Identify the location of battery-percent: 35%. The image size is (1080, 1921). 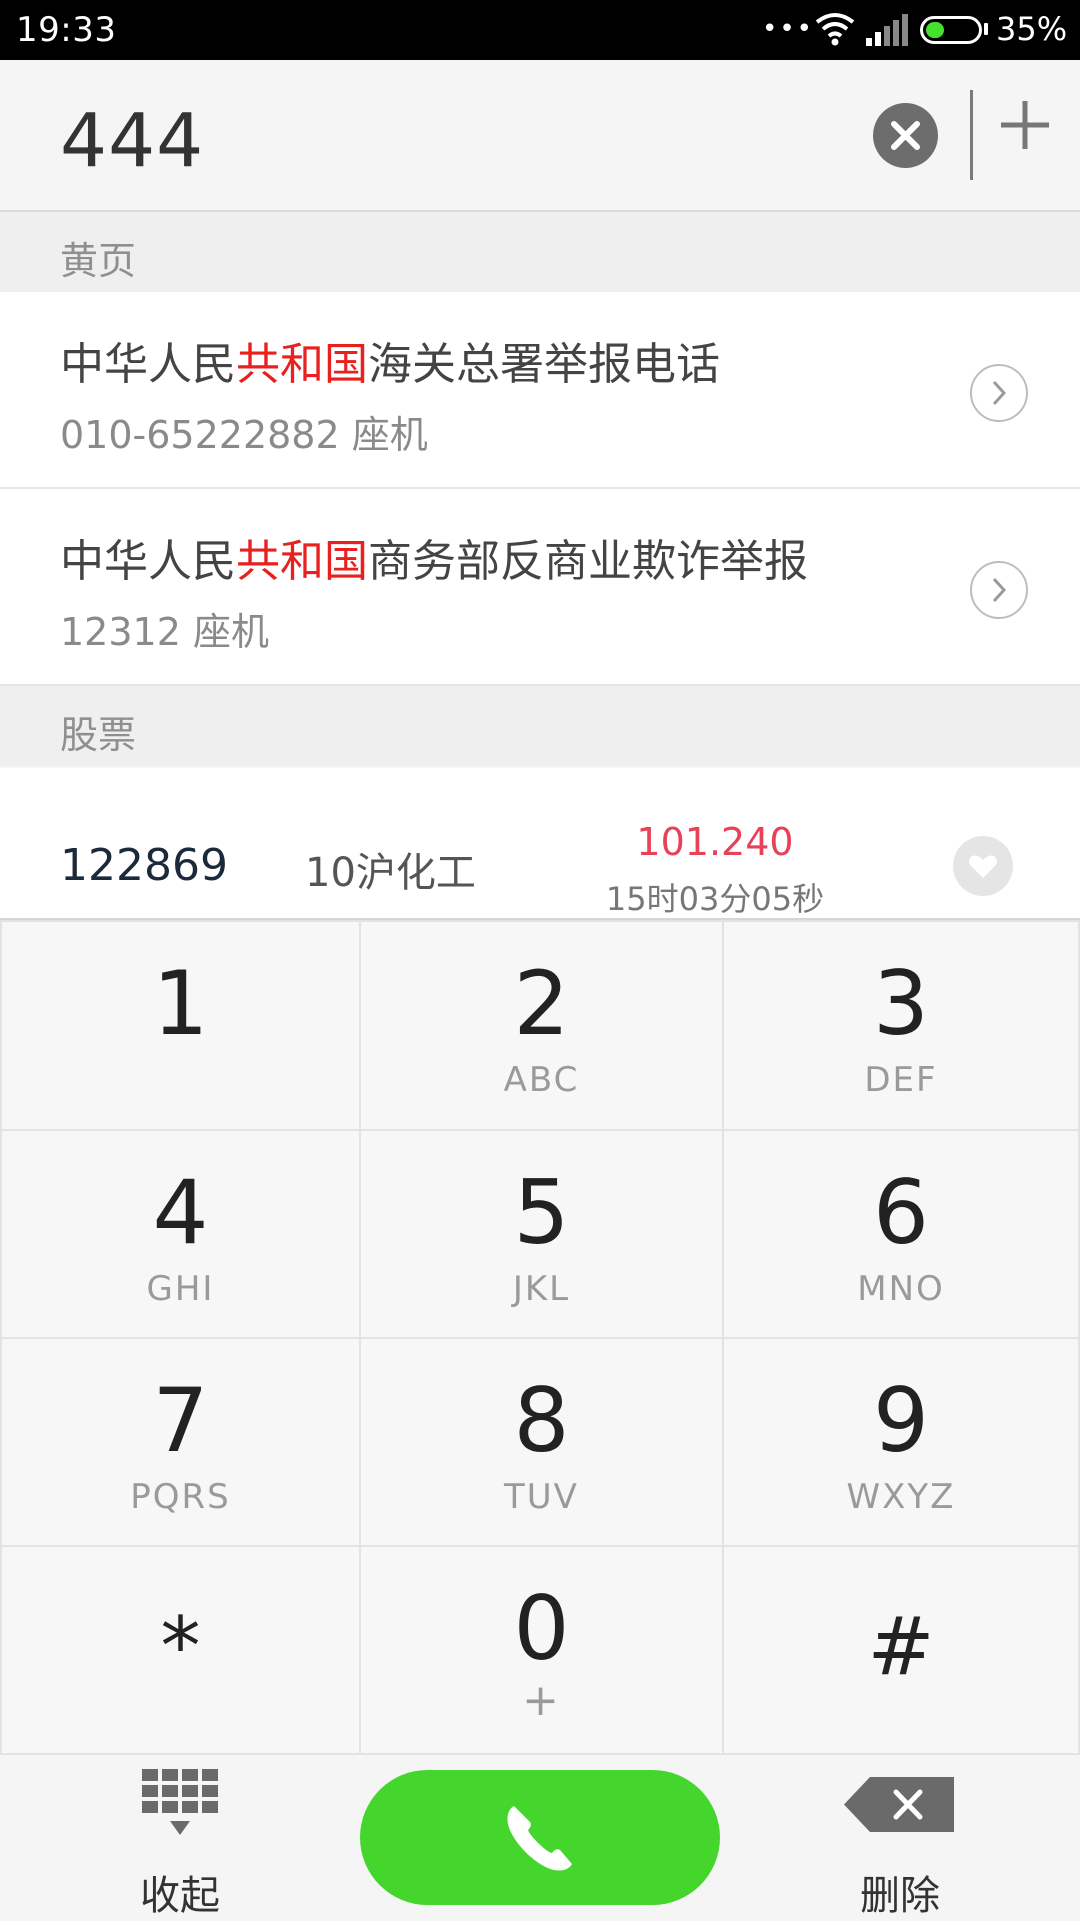
(1032, 29).